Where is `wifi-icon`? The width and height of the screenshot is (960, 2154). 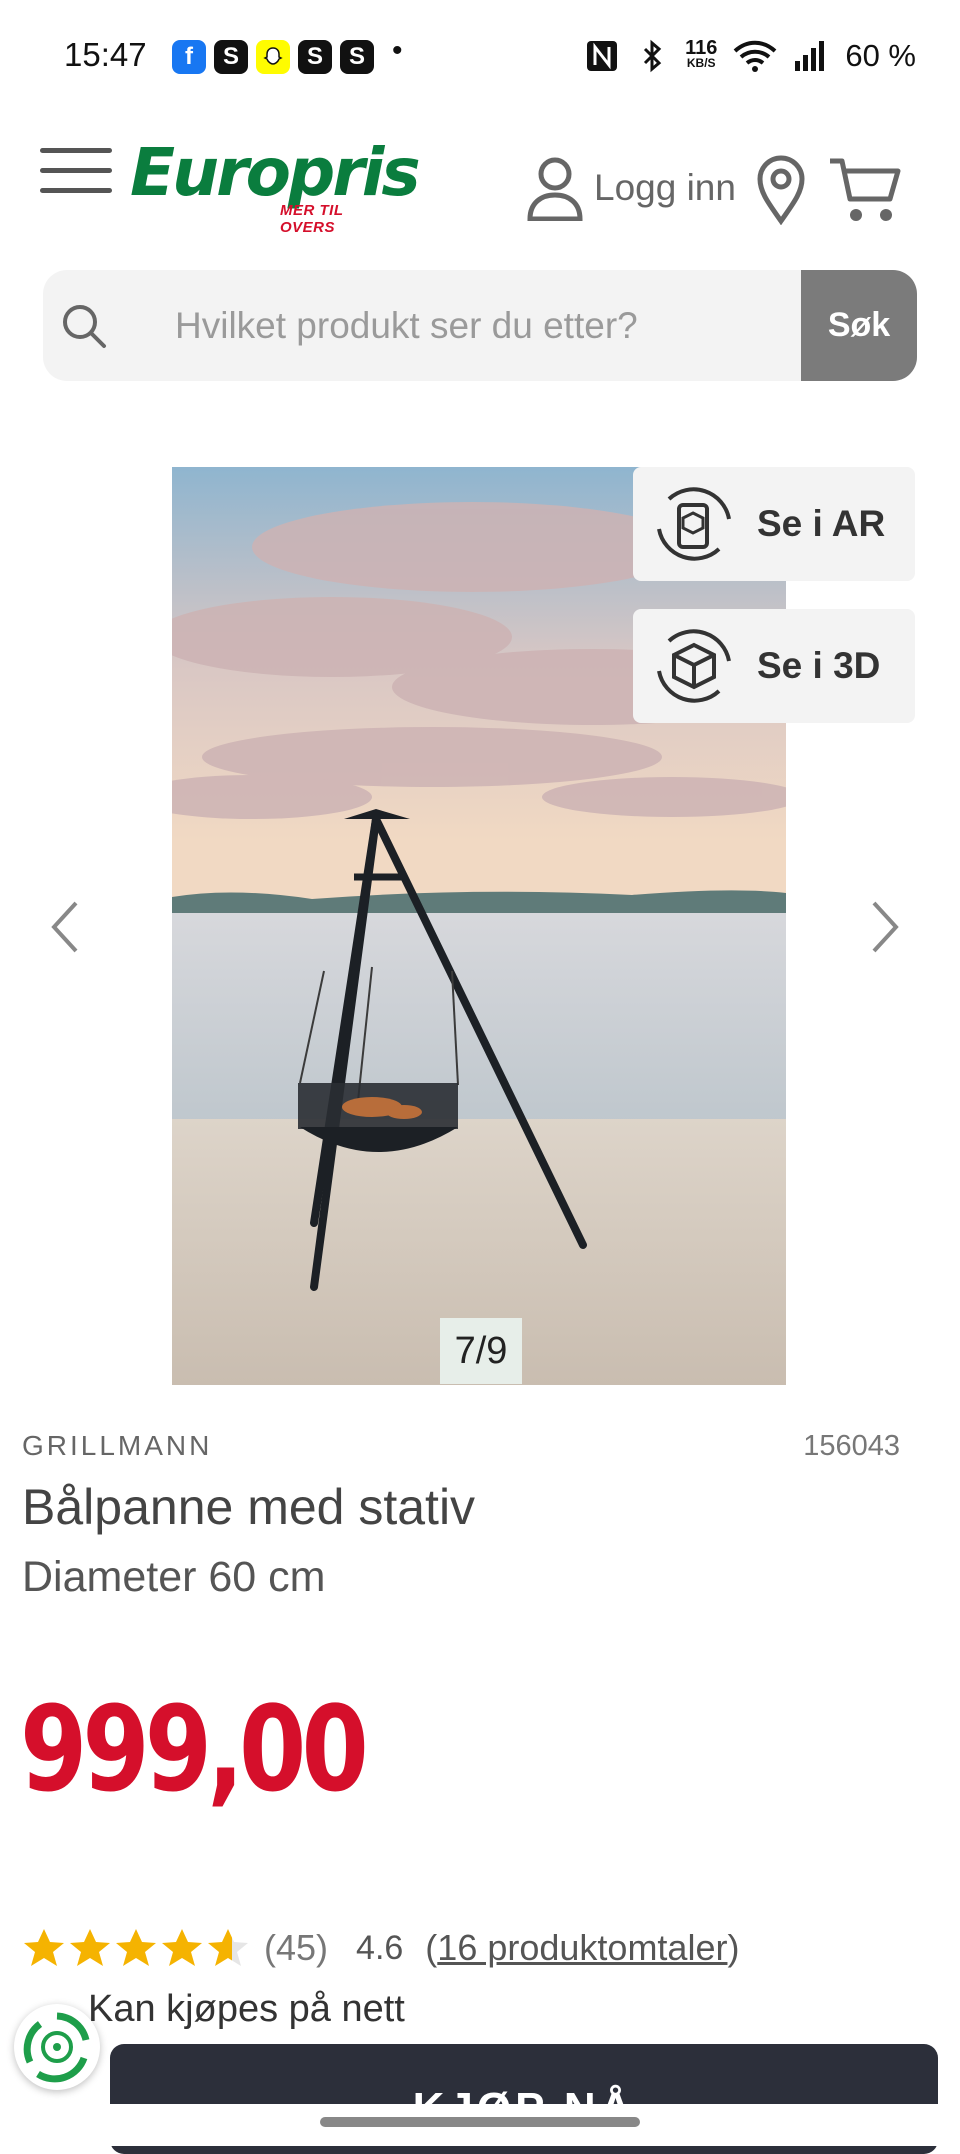
wifi-icon is located at coordinates (755, 56).